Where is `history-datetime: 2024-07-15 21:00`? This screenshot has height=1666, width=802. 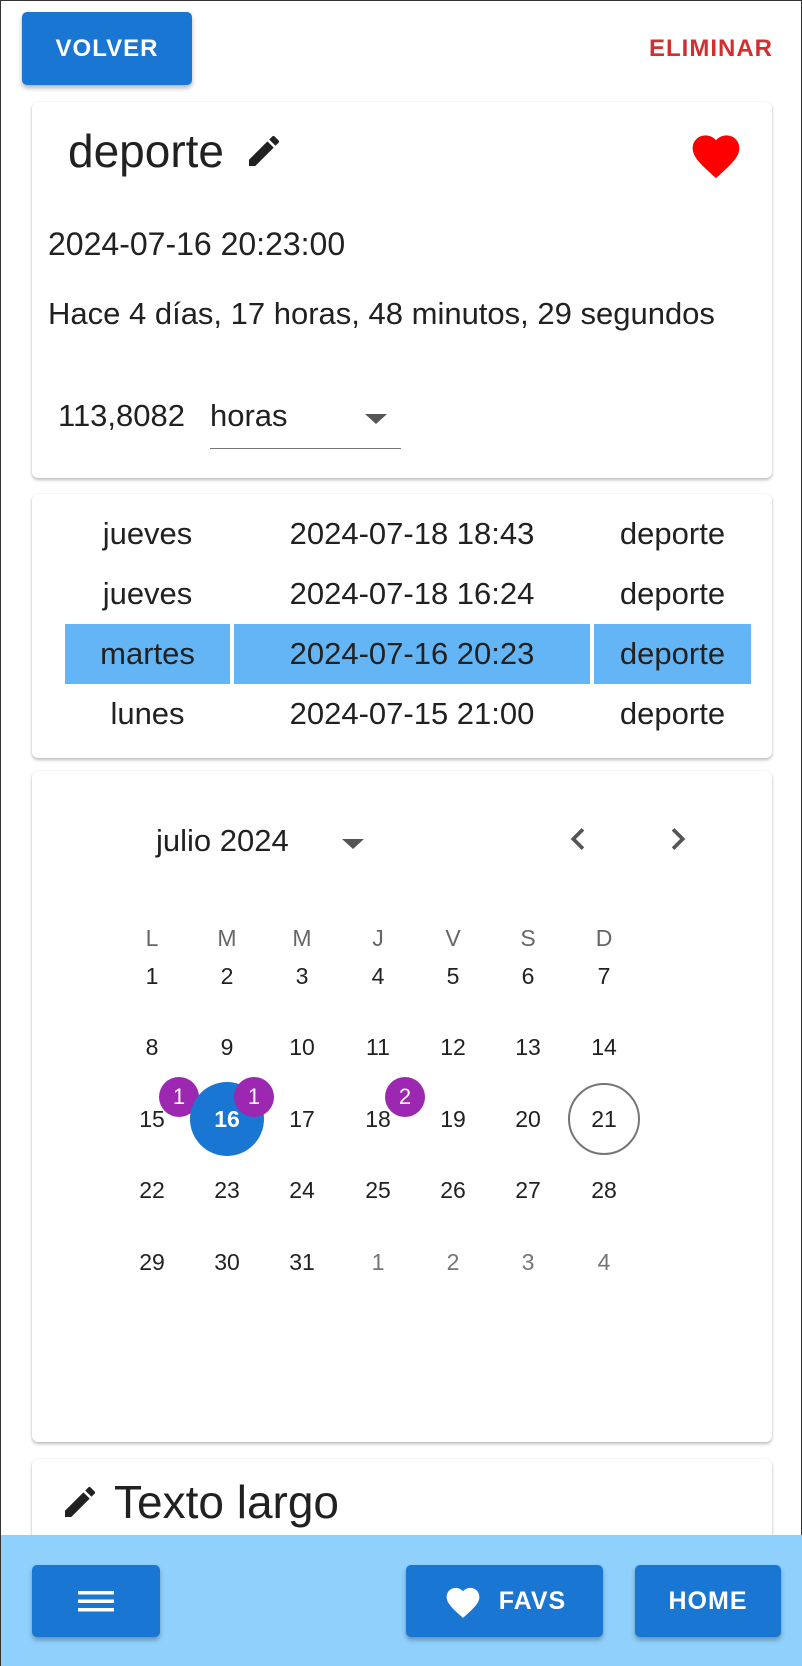 history-datetime: 2024-07-15 21:00 is located at coordinates (412, 713).